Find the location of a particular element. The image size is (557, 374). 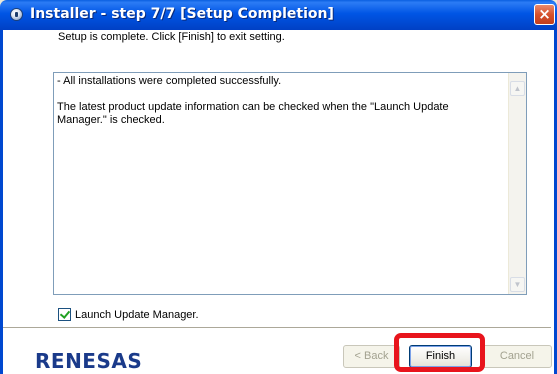

launch-update-manager-checkbox is located at coordinates (64, 314).